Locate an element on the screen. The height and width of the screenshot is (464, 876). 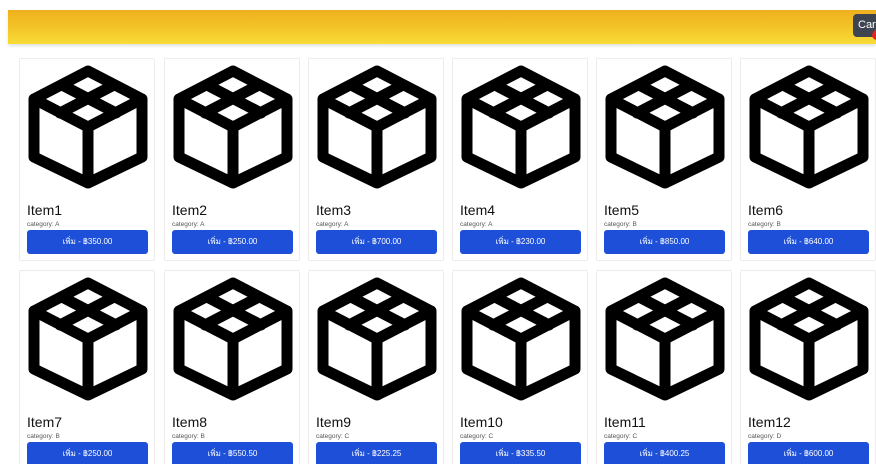
add-to-cart-button: เพิ่ม - ฿400.25 is located at coordinates (664, 453).